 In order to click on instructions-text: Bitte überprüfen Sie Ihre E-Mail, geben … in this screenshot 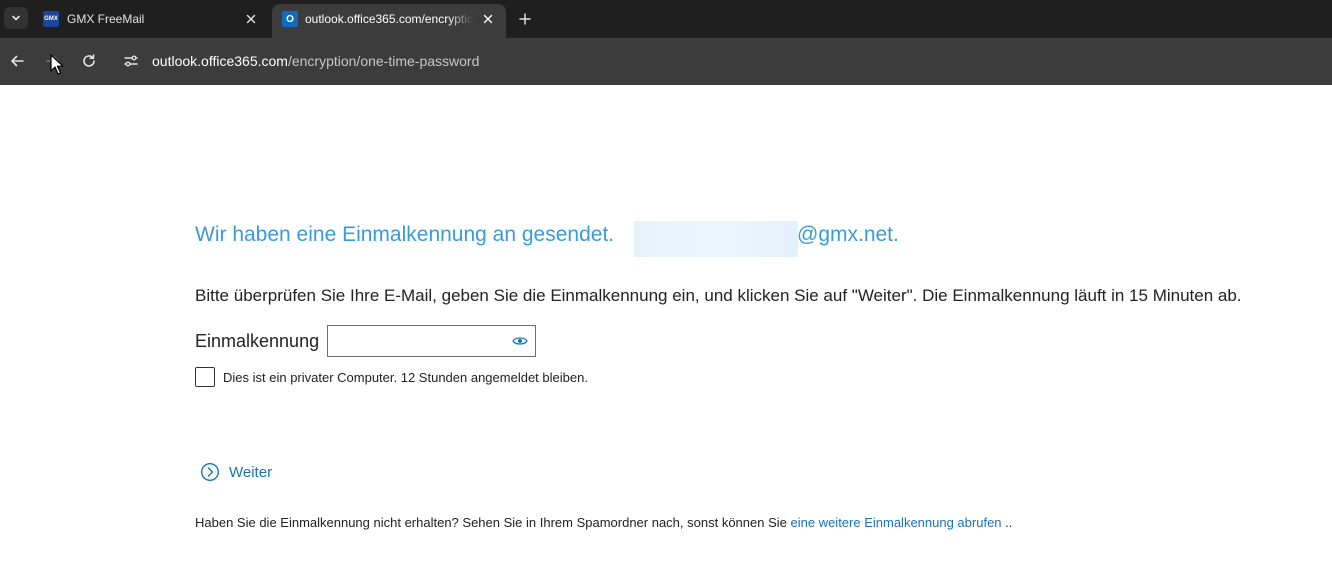, I will do `click(718, 295)`.